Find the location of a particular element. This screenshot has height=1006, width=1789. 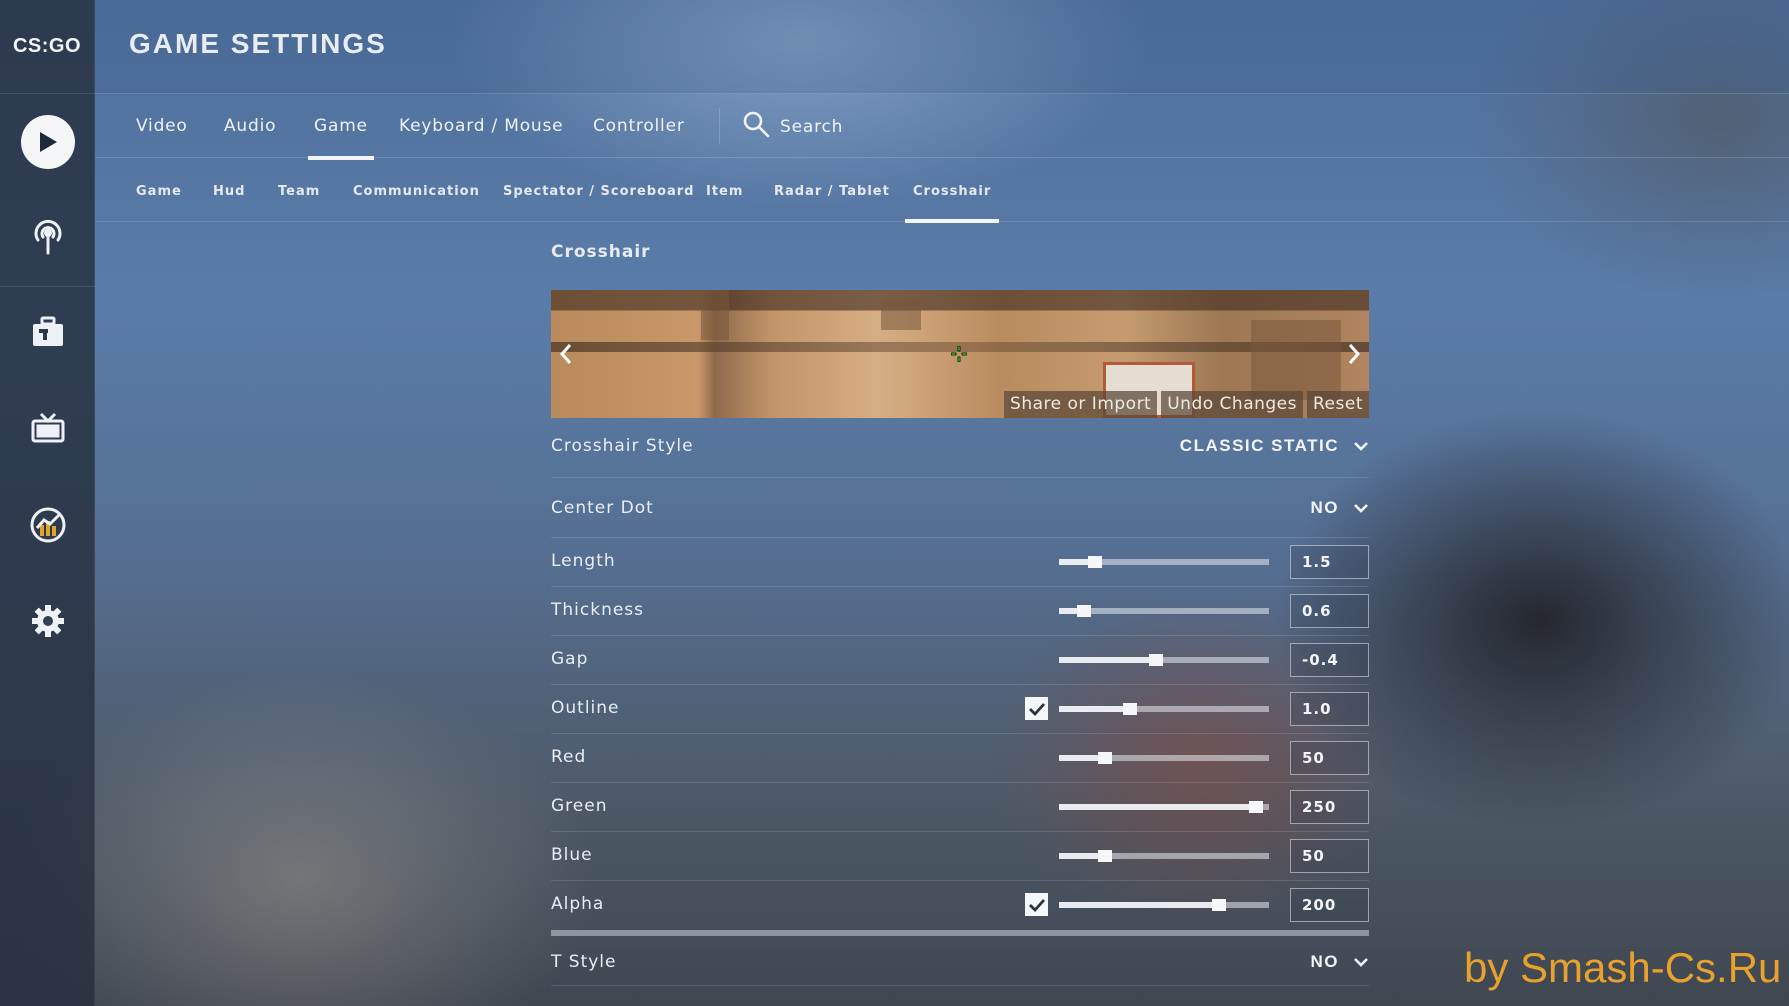

search-button: Search is located at coordinates (792, 126).